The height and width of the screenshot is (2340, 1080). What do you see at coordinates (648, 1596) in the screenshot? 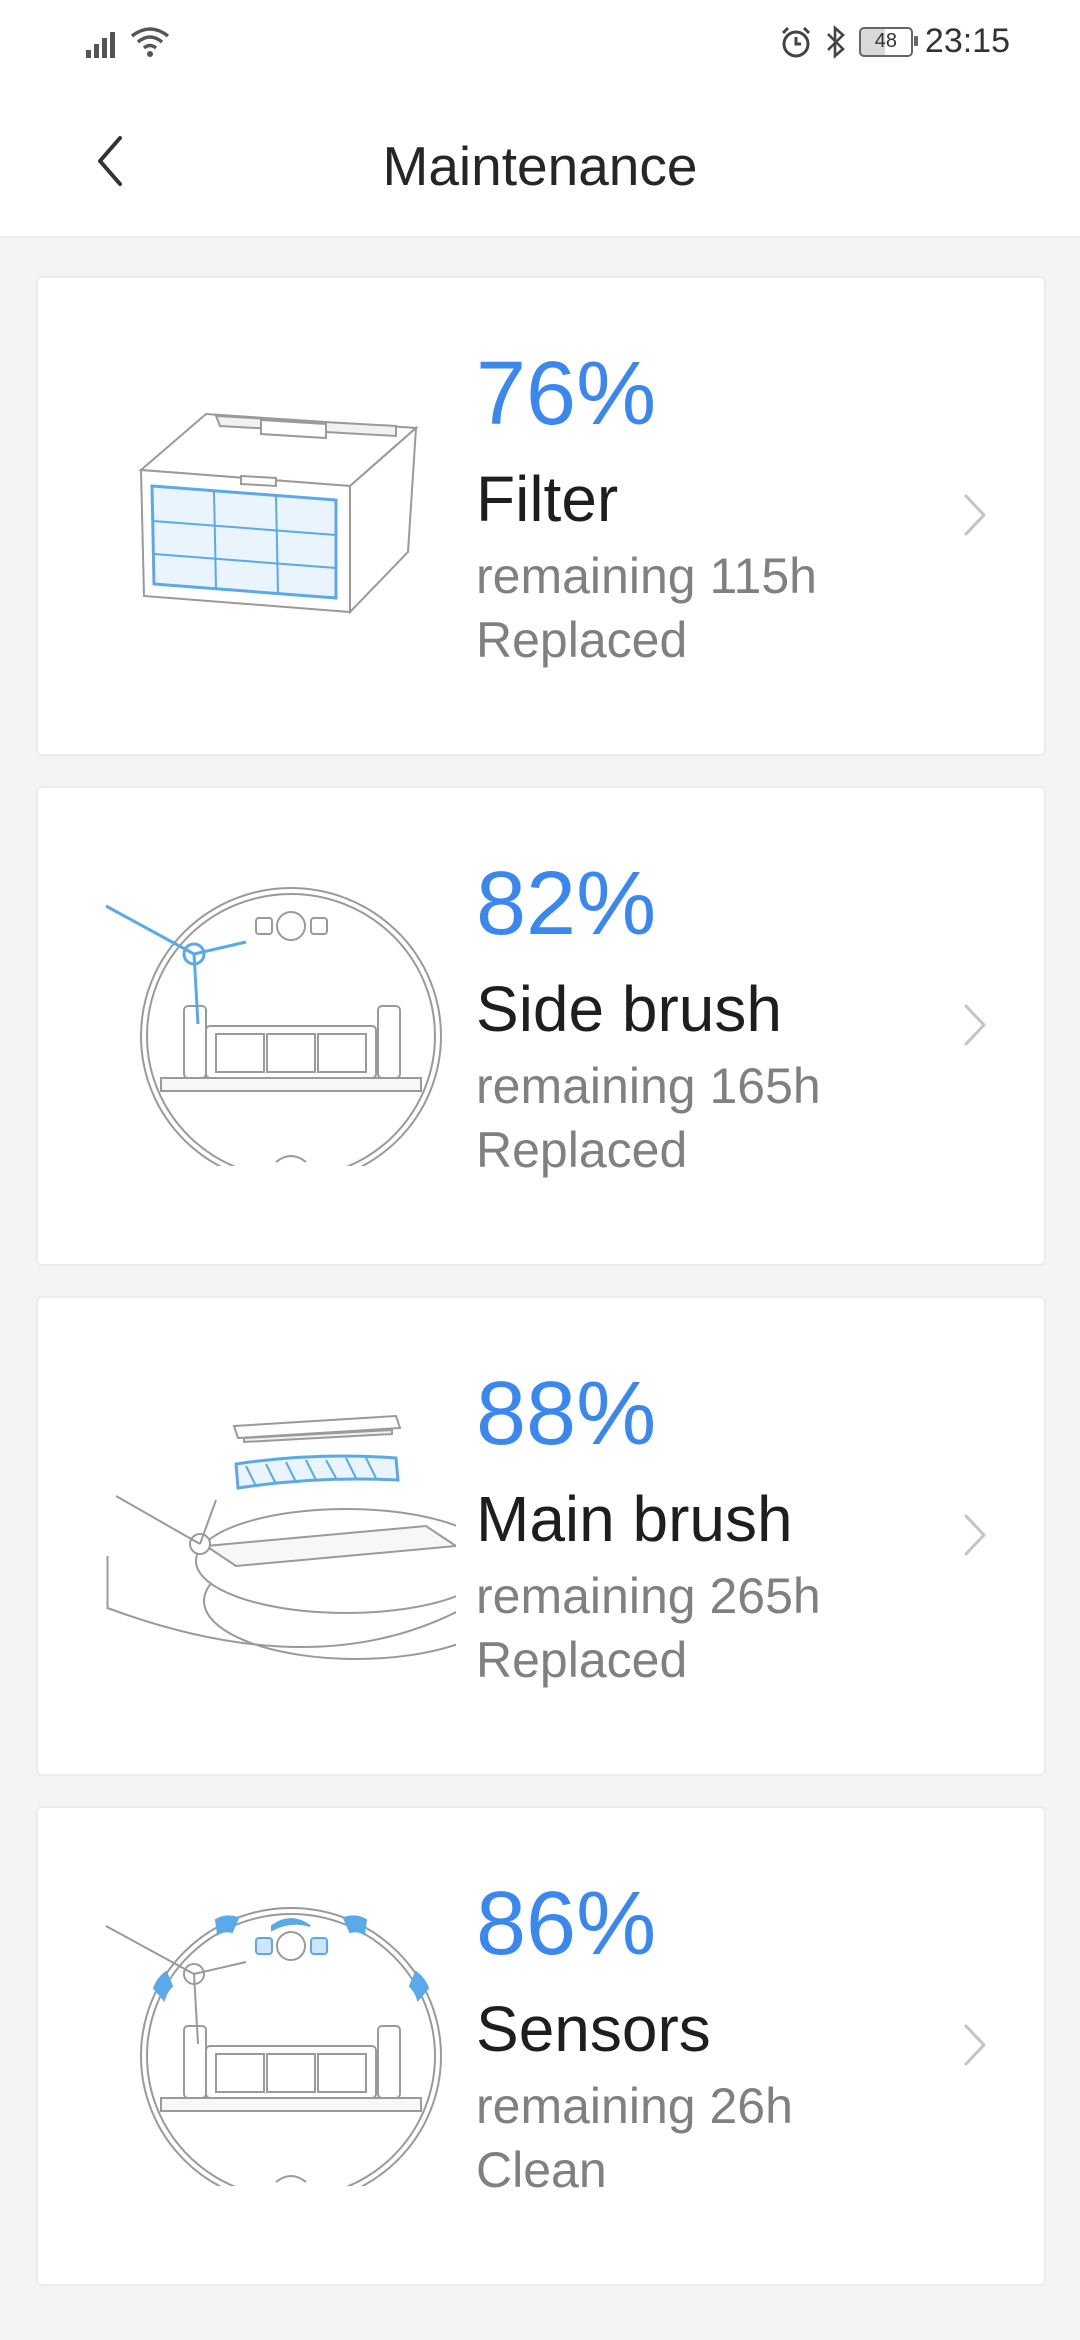
I see `main-brush-remaining: remaining 265h` at bounding box center [648, 1596].